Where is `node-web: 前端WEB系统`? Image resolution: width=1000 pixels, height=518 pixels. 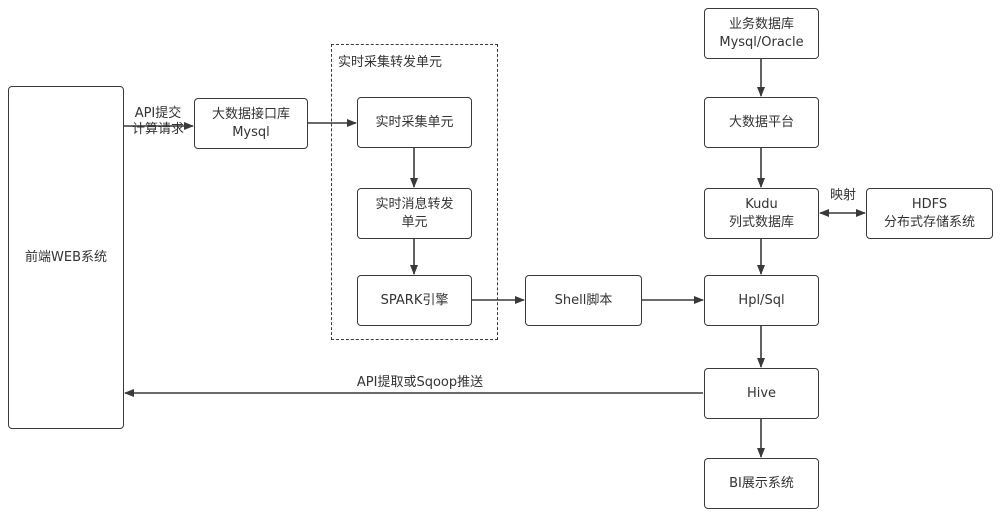
node-web: 前端WEB系统 is located at coordinates (66, 257).